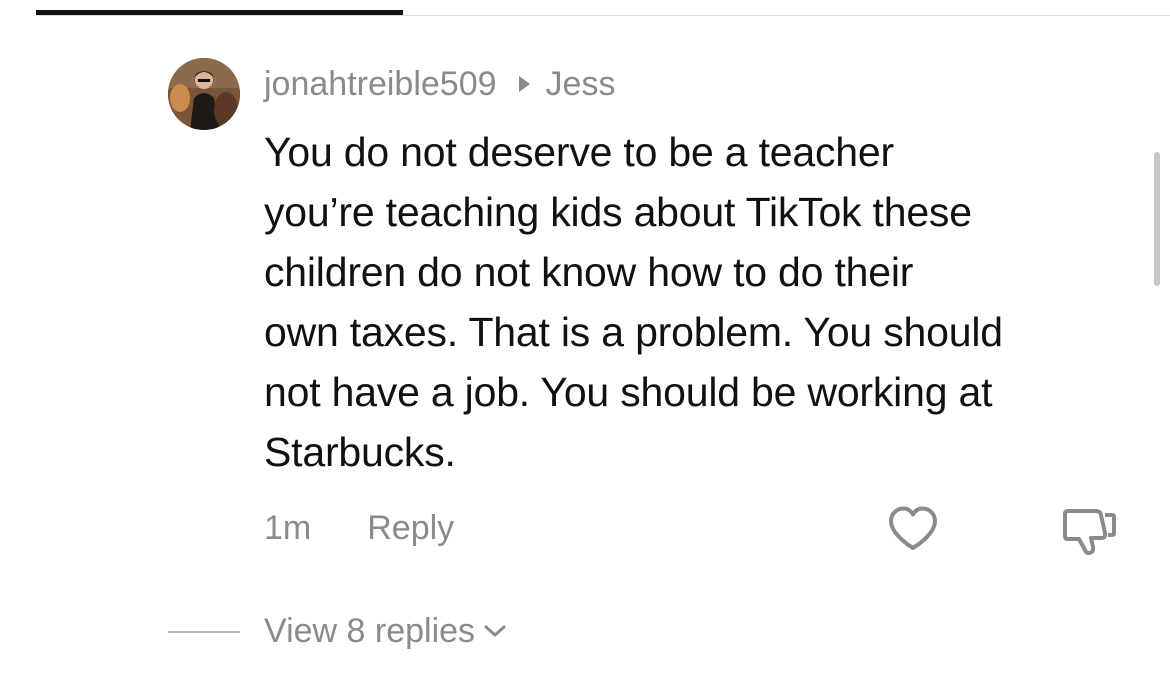 The image size is (1170, 691). I want to click on thumbs-down-icon, so click(1089, 532).